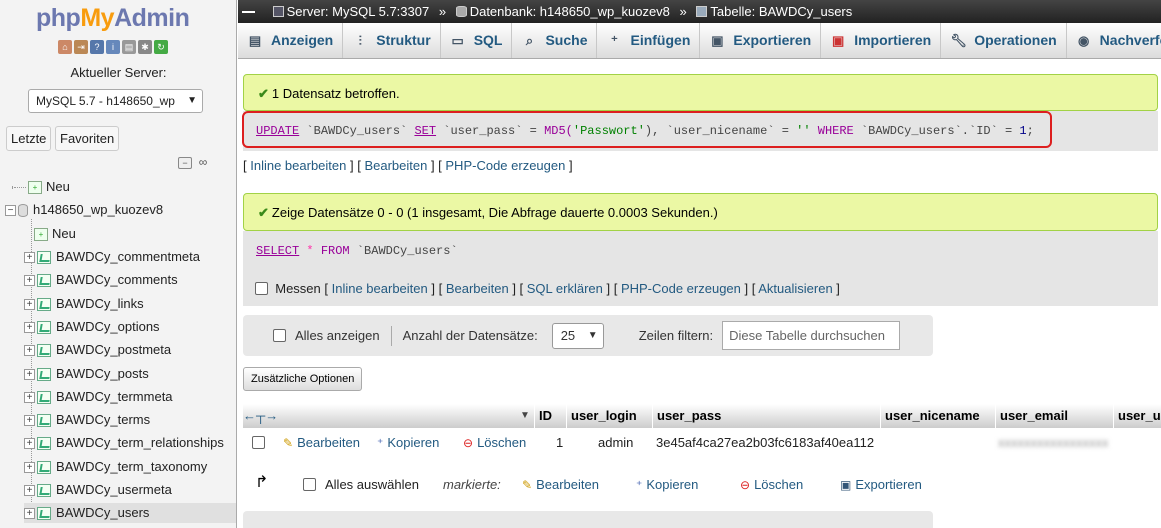 The image size is (1161, 528). Describe the element at coordinates (81, 47) in the screenshot. I see `logout-icon: ⇥` at that location.